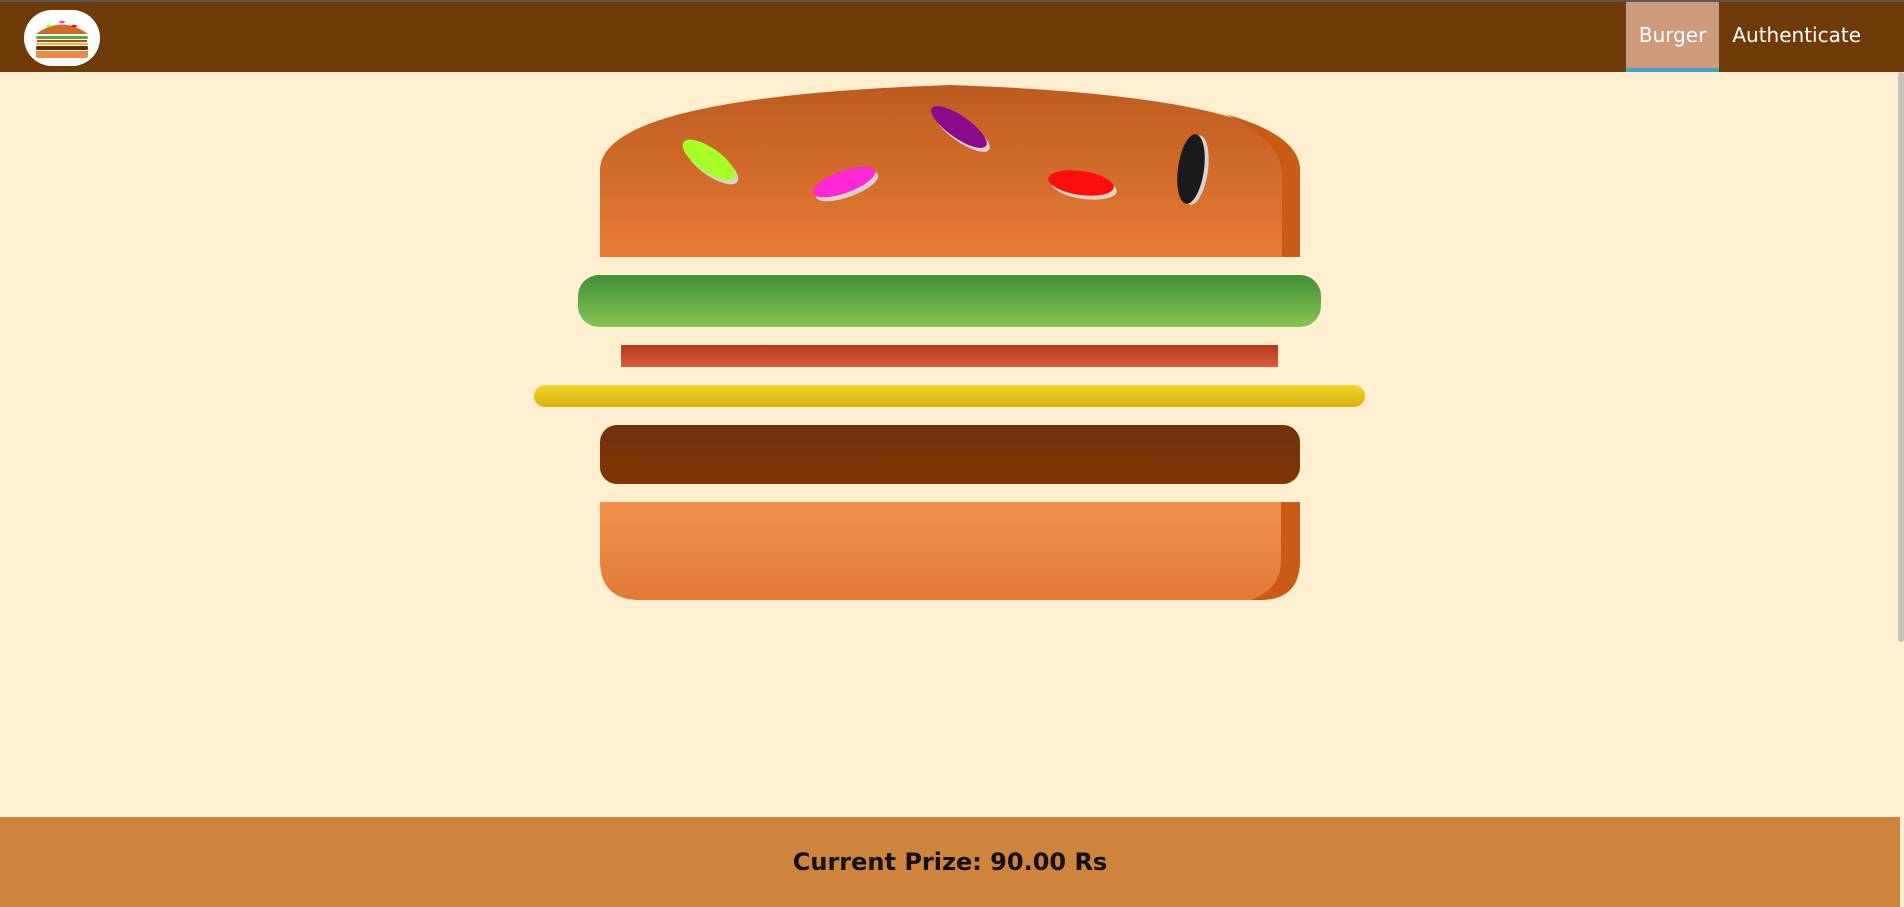 This screenshot has width=1904, height=907. I want to click on main-nav: Burger Authenticate, so click(1749, 37).